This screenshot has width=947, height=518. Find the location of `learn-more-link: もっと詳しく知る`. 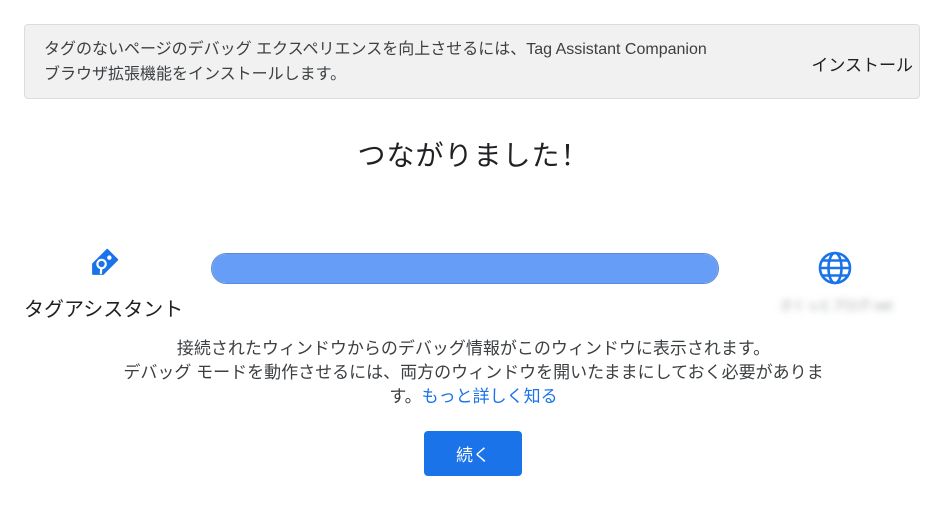

learn-more-link: もっと詳しく知る is located at coordinates (490, 396).